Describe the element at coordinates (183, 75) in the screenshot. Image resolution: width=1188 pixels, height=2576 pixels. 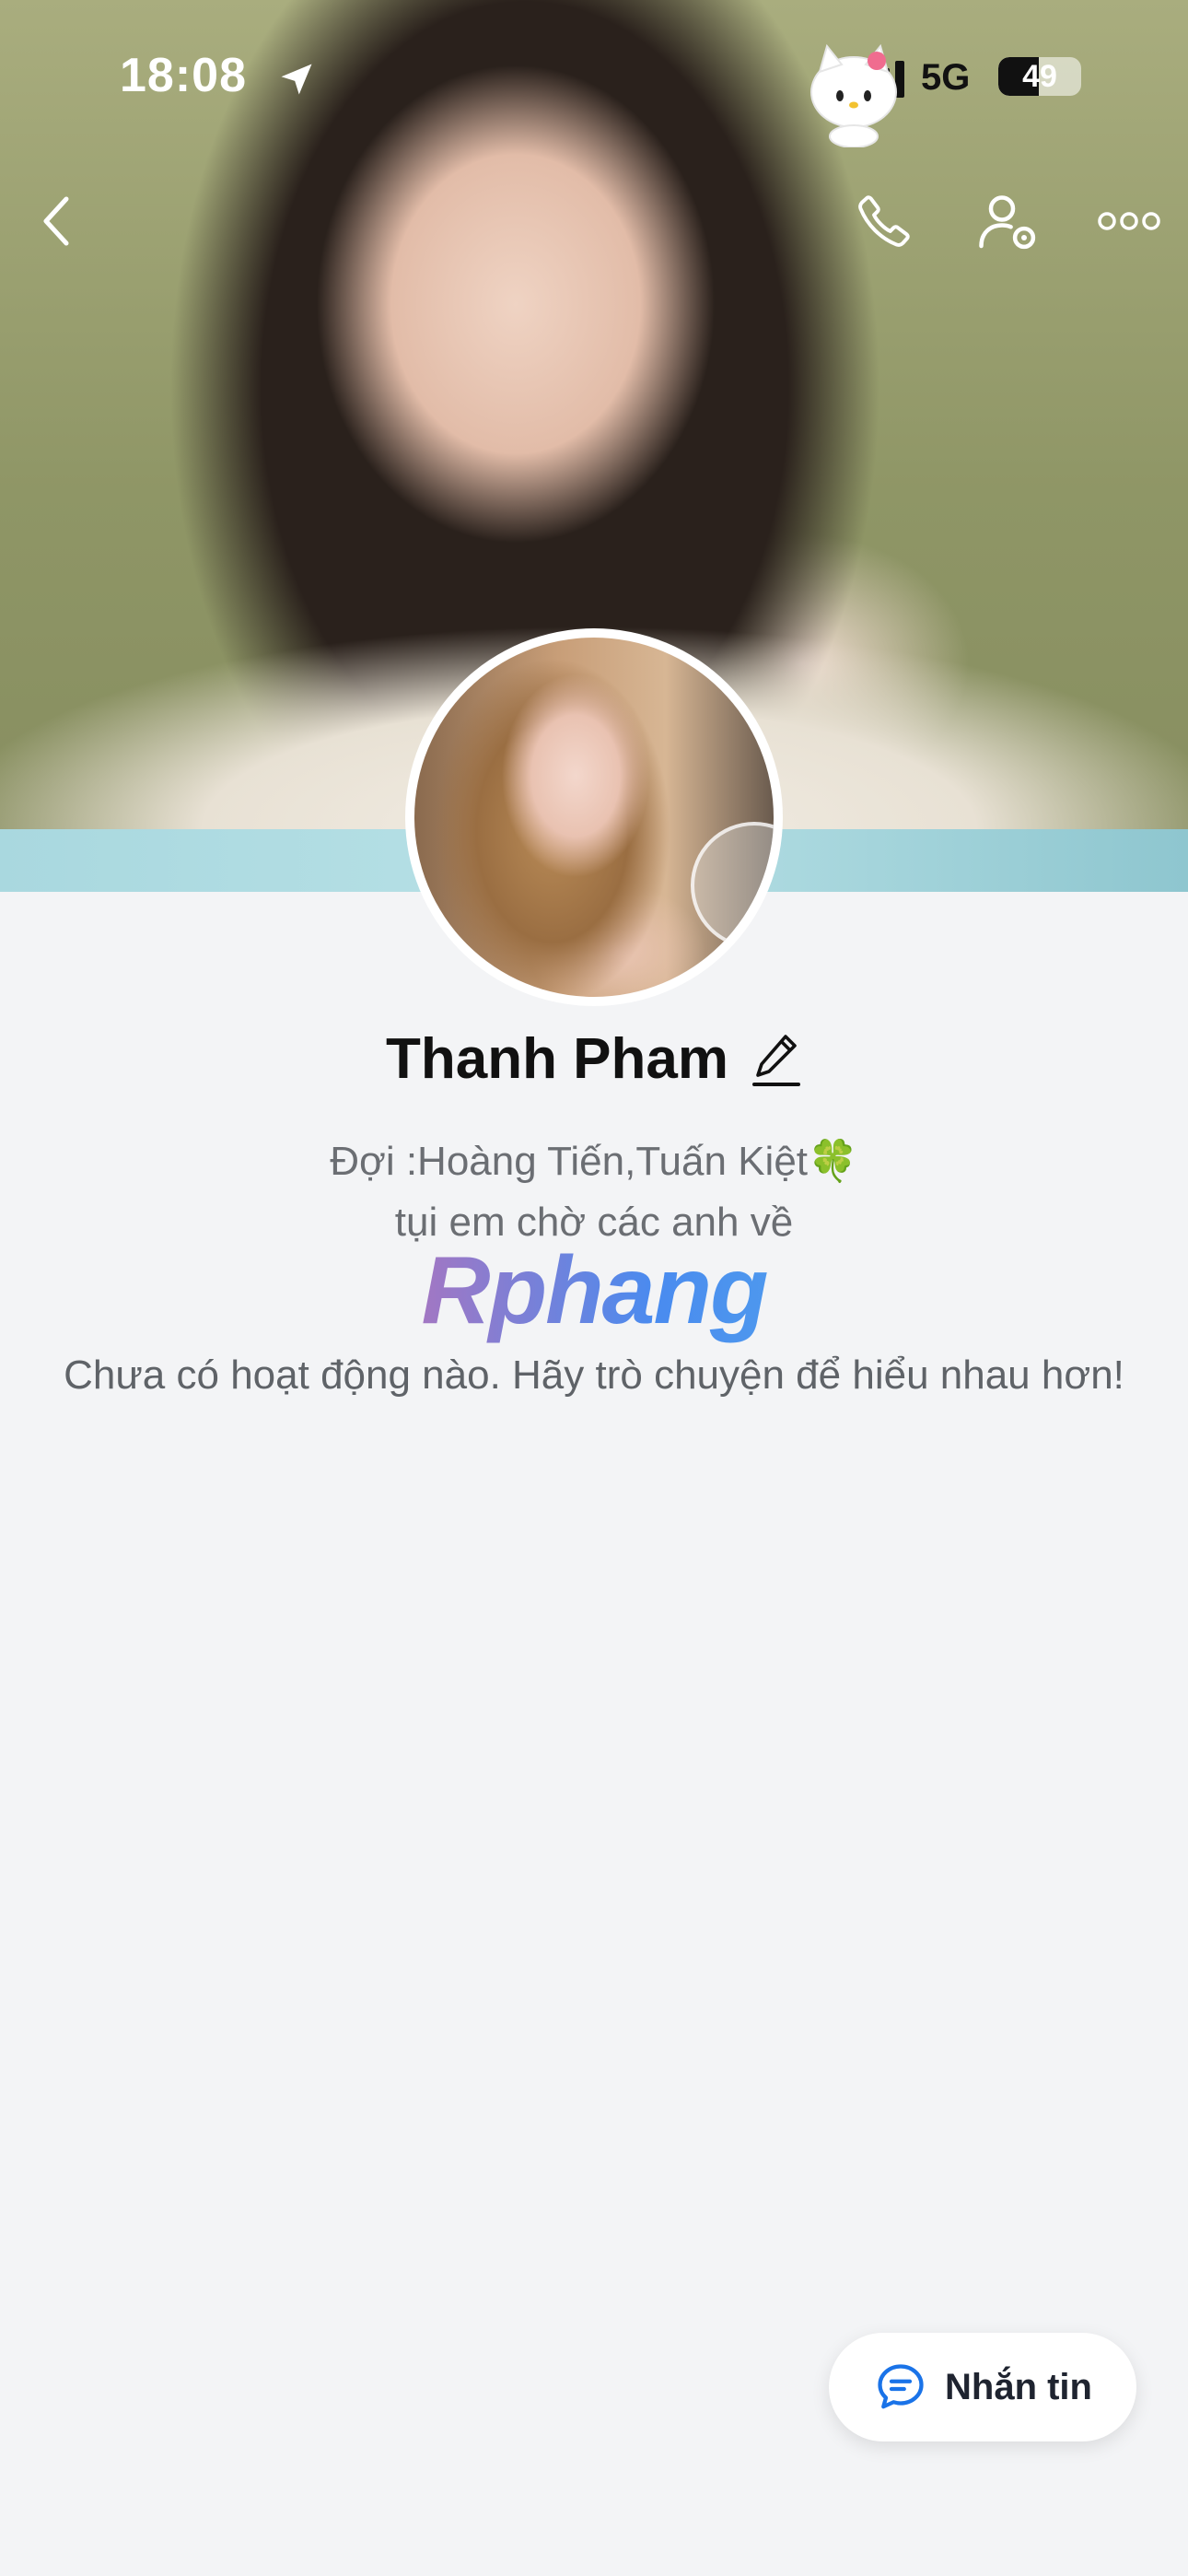
I see `status-time: 18:08` at that location.